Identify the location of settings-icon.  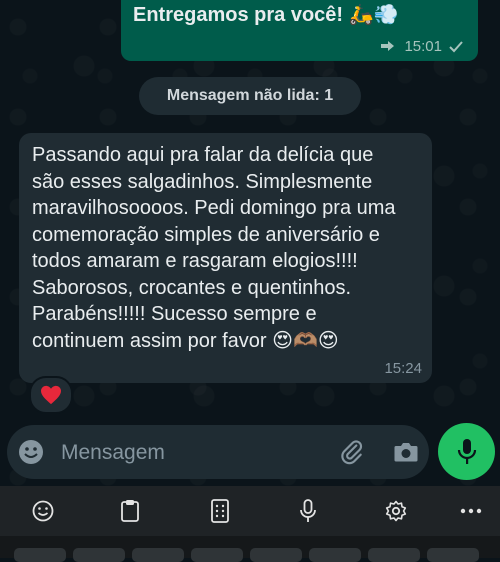
(396, 511).